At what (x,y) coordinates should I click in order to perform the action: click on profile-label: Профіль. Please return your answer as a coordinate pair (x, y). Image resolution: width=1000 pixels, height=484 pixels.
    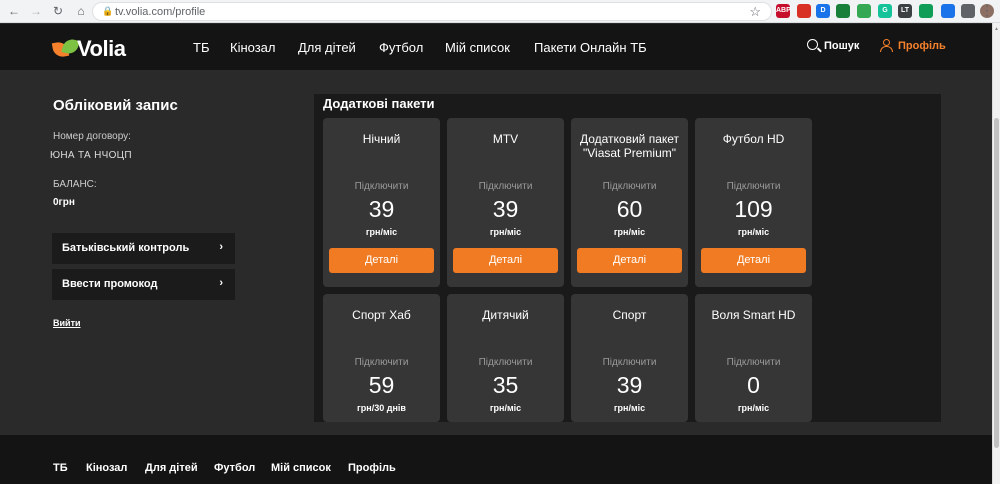
    Looking at the image, I should click on (922, 46).